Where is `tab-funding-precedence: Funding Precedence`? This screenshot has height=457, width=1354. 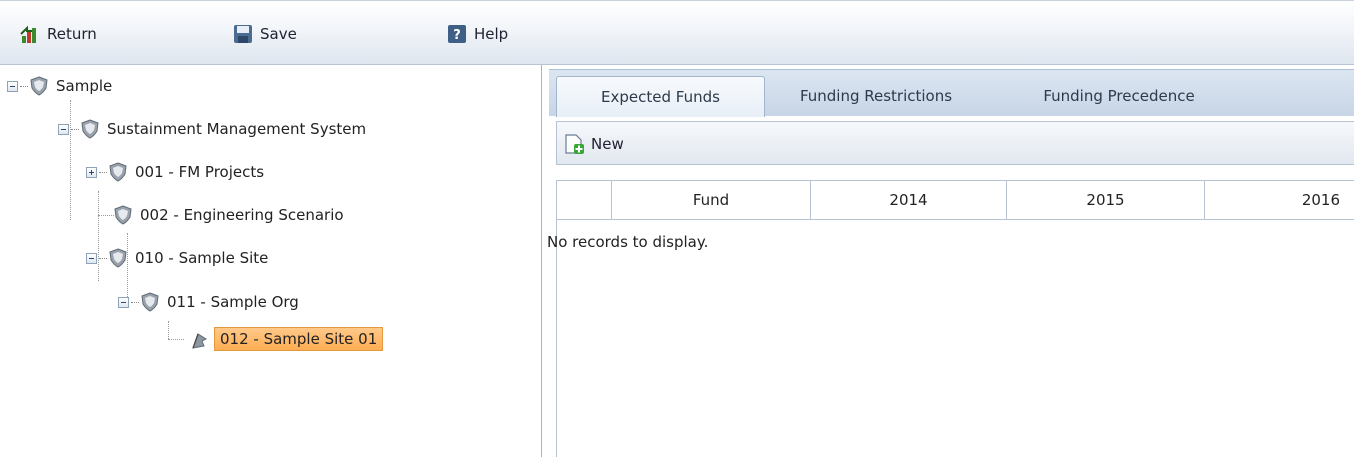 tab-funding-precedence: Funding Precedence is located at coordinates (1119, 96).